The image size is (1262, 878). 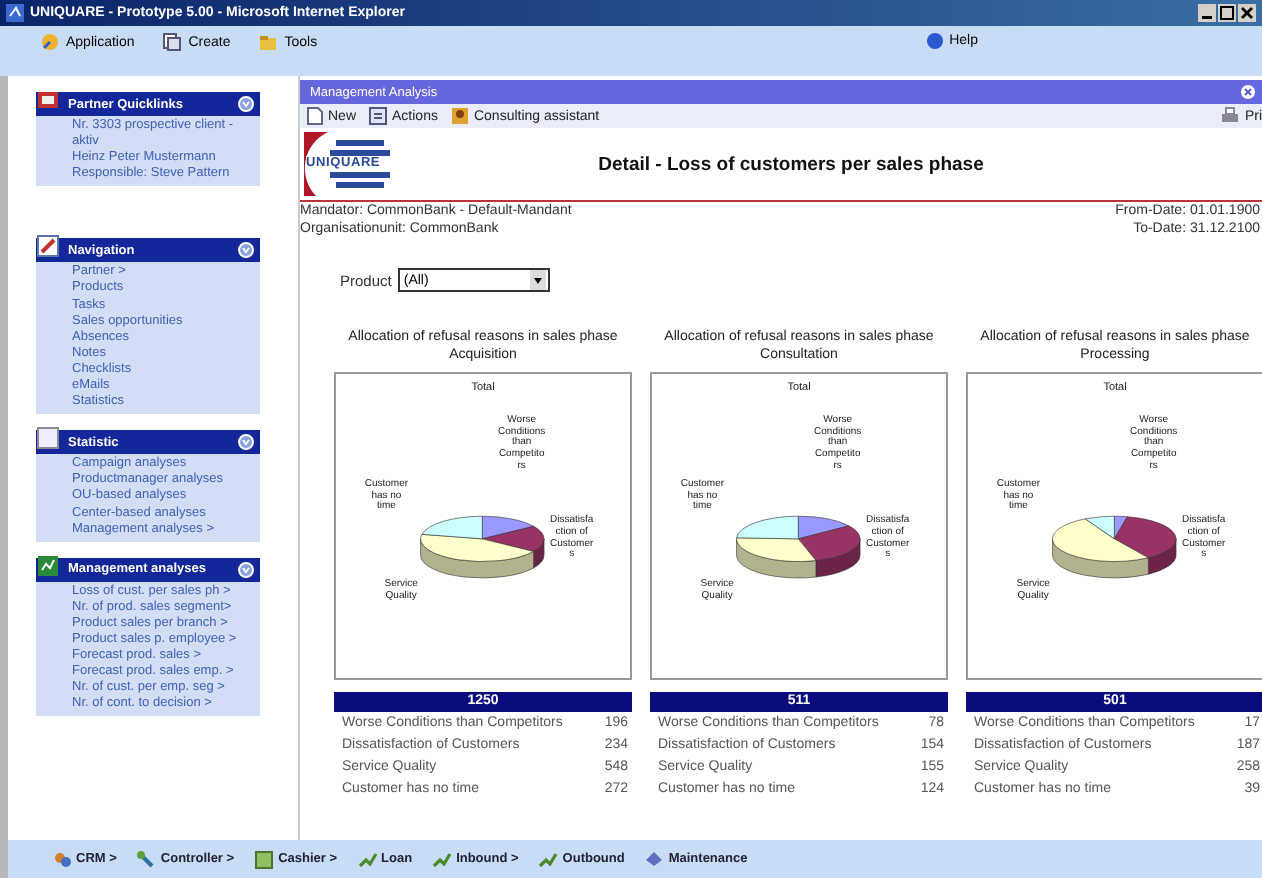 What do you see at coordinates (62, 859) in the screenshot?
I see `people-icon` at bounding box center [62, 859].